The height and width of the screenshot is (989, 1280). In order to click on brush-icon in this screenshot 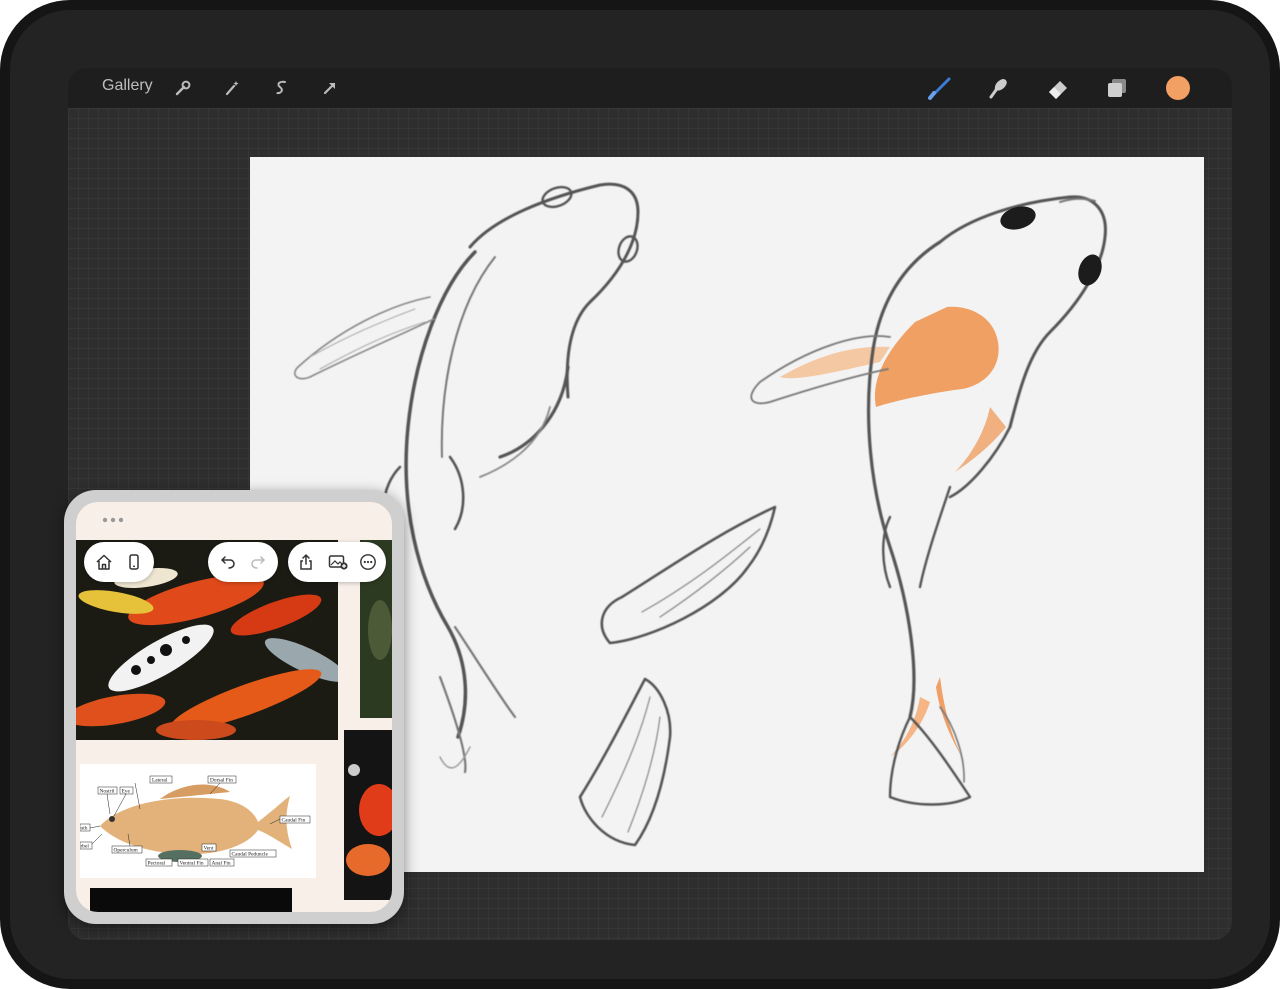, I will do `click(940, 88)`.